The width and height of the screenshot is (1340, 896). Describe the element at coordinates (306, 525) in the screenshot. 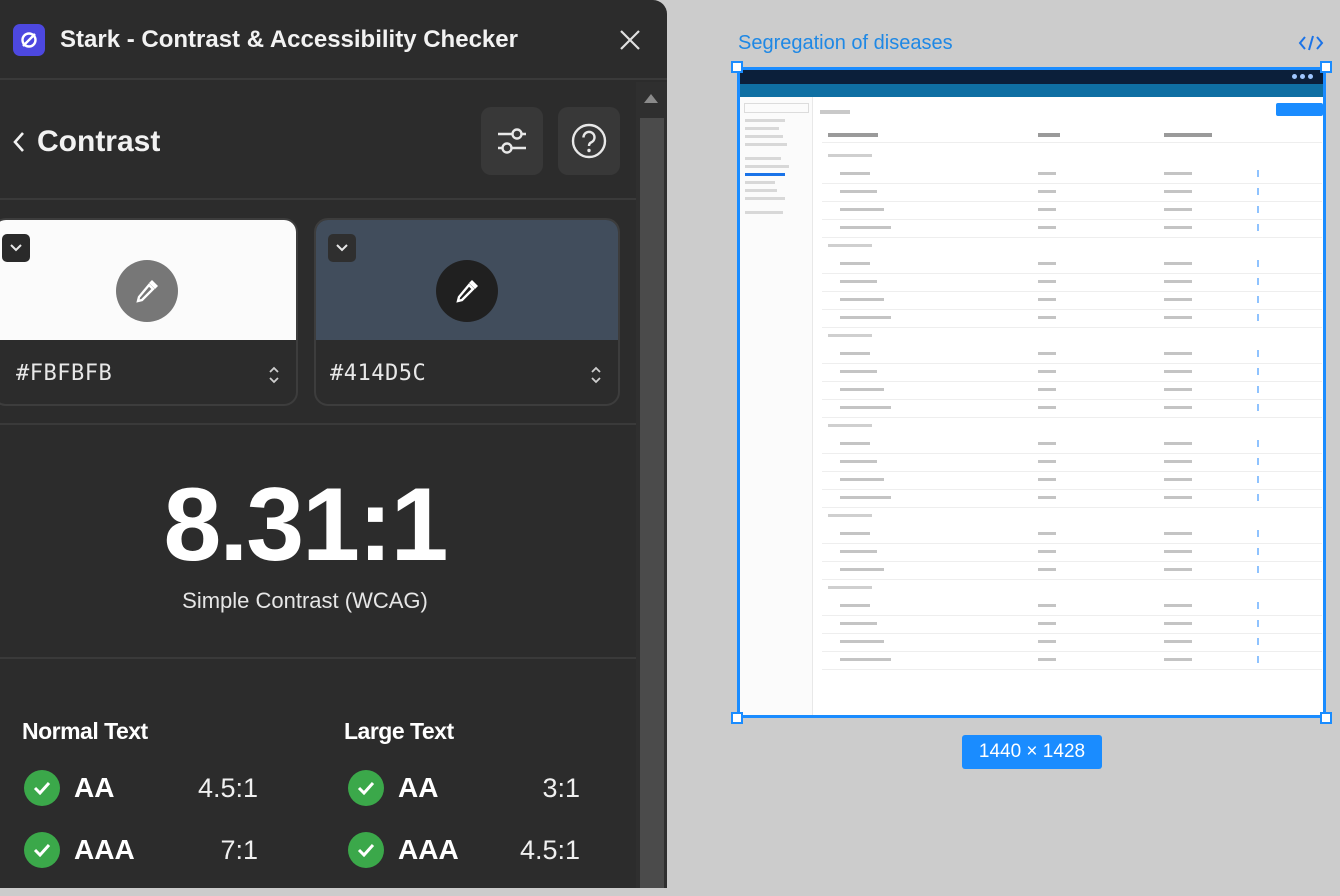

I see `contrast-ratio: 8.31:1` at that location.